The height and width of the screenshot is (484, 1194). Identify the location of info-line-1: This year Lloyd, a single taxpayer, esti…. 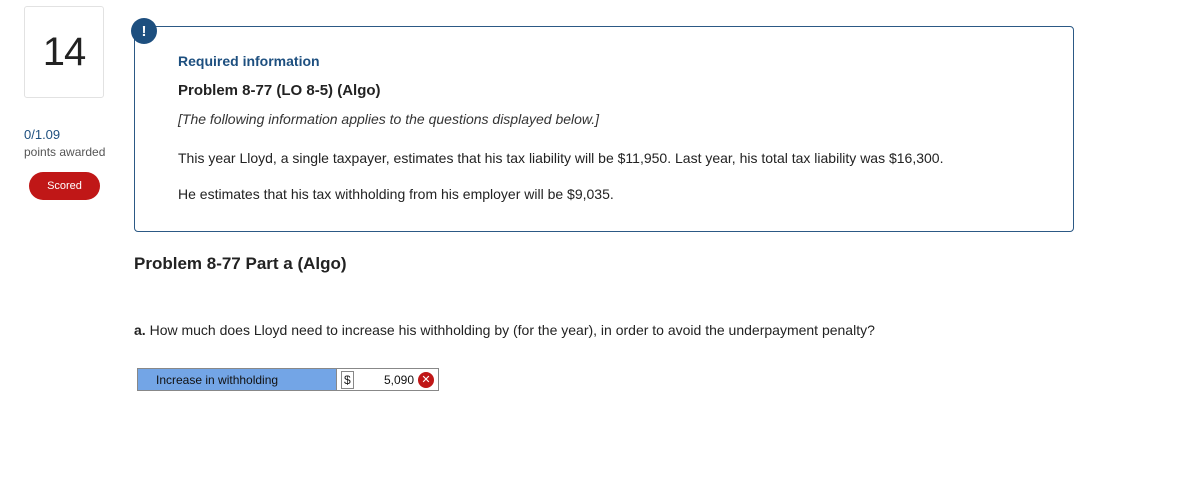
(561, 158).